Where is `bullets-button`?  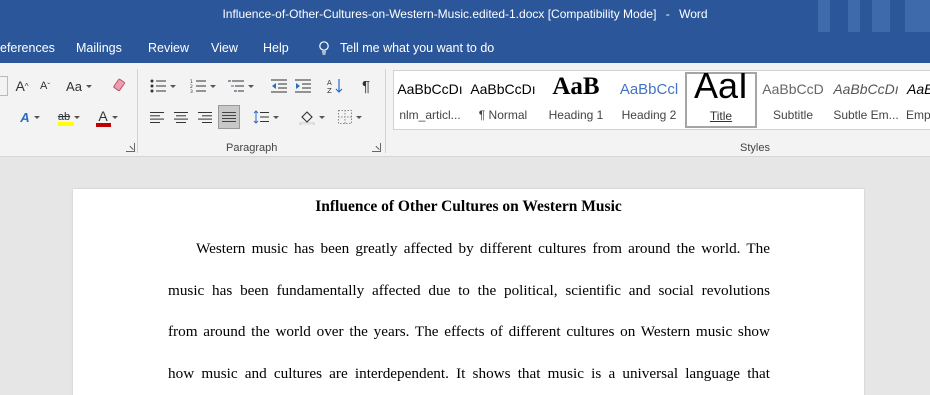 bullets-button is located at coordinates (163, 86).